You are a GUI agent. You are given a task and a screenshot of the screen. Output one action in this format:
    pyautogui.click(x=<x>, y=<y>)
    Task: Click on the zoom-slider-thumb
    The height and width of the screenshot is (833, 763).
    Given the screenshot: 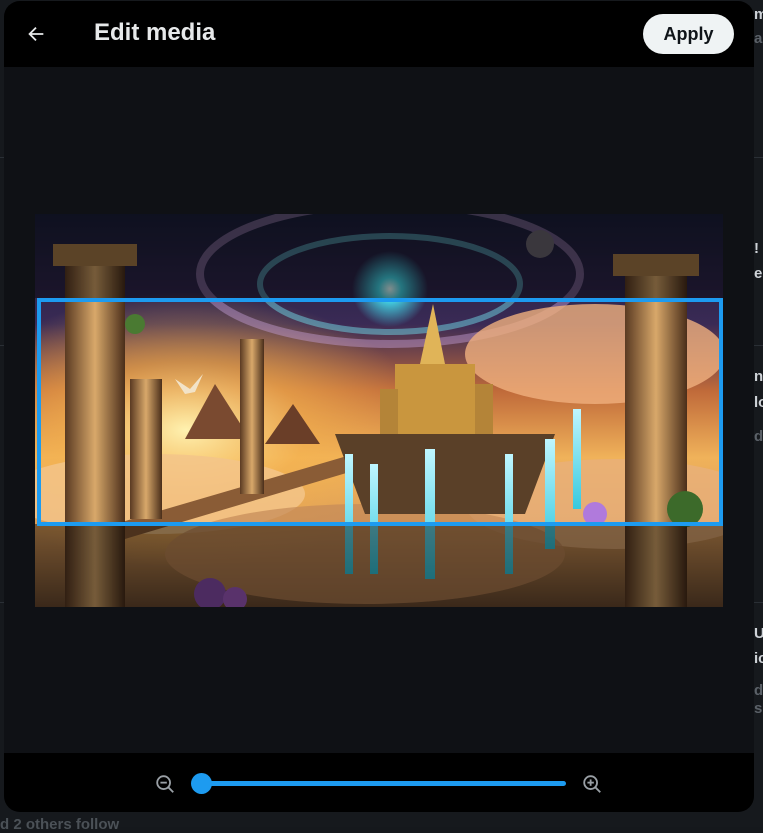 What is the action you would take?
    pyautogui.click(x=201, y=783)
    